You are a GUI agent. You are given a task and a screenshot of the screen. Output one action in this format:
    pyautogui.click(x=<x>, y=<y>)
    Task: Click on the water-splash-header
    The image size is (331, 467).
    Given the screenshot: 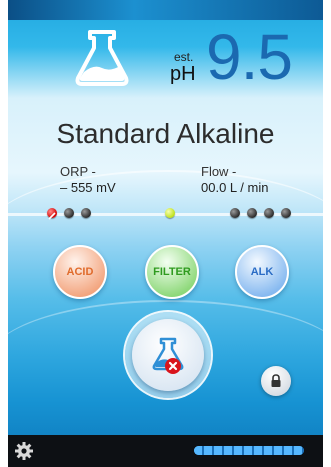 What is the action you would take?
    pyautogui.click(x=165, y=10)
    